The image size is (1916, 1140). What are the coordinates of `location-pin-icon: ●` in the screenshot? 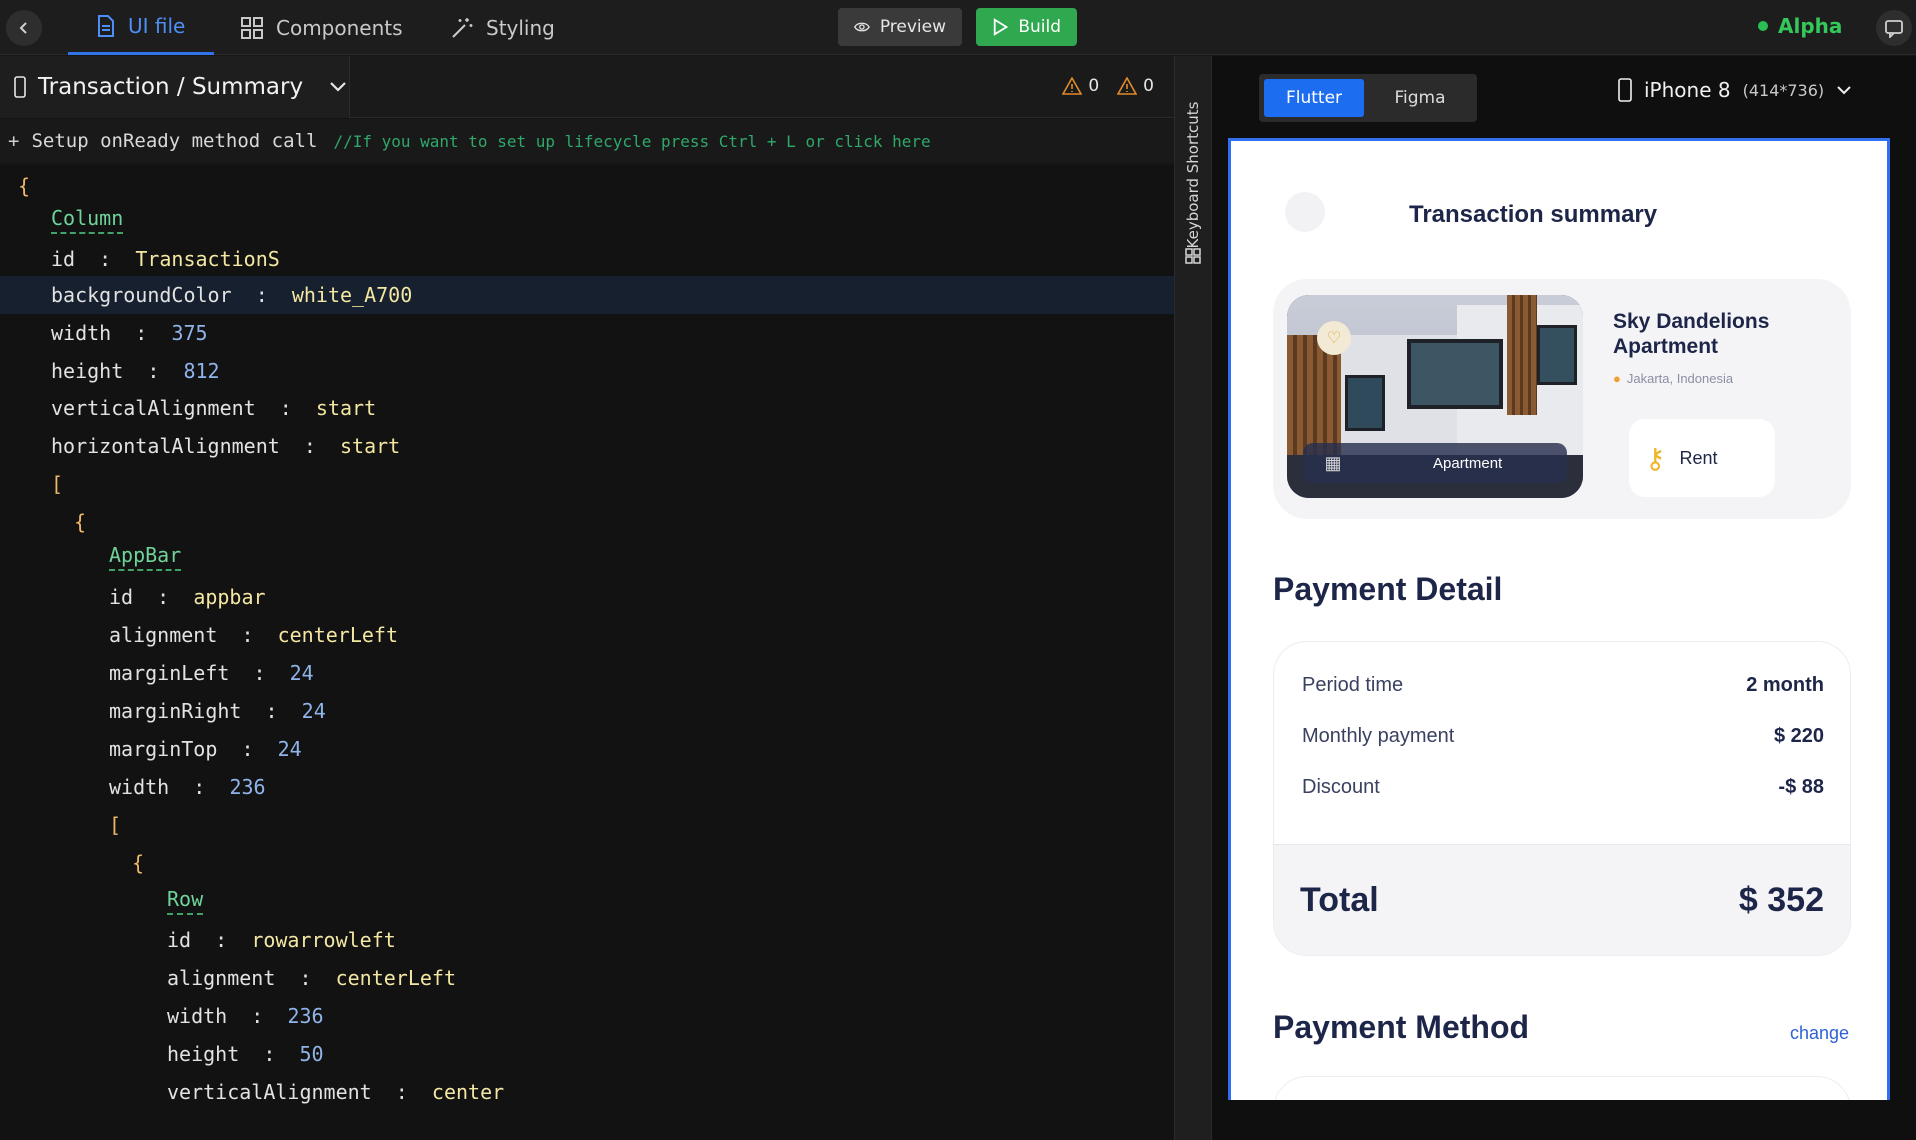 It's located at (1617, 378).